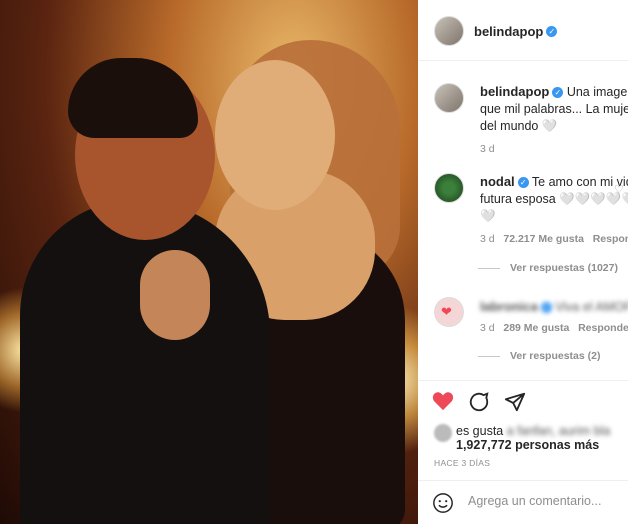 The width and height of the screenshot is (628, 525). I want to click on header-username: belindapop, so click(508, 31).